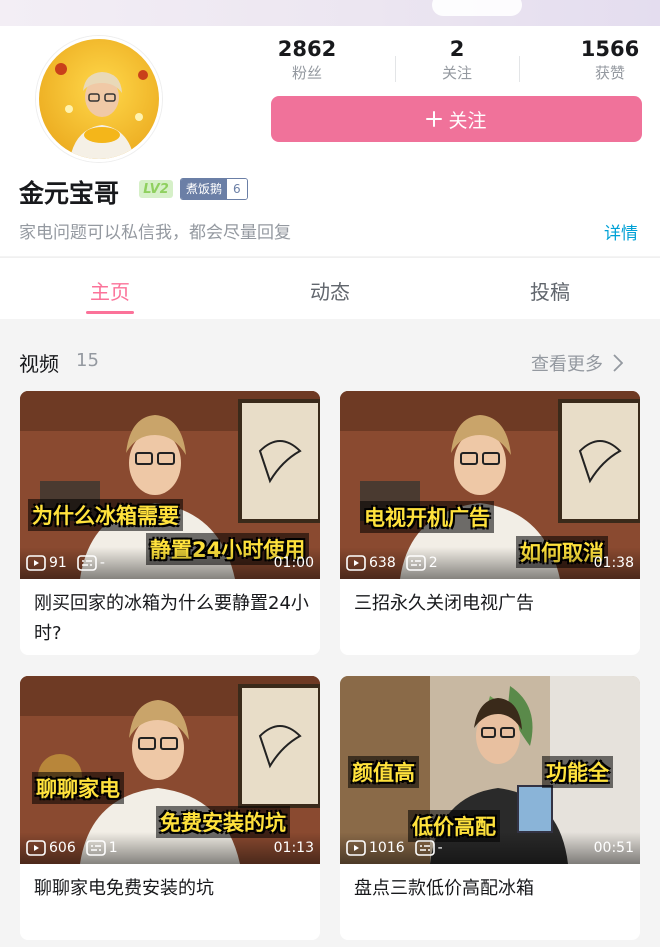 This screenshot has width=660, height=947. What do you see at coordinates (170, 848) in the screenshot?
I see `video-meta: 606 1 01:13` at bounding box center [170, 848].